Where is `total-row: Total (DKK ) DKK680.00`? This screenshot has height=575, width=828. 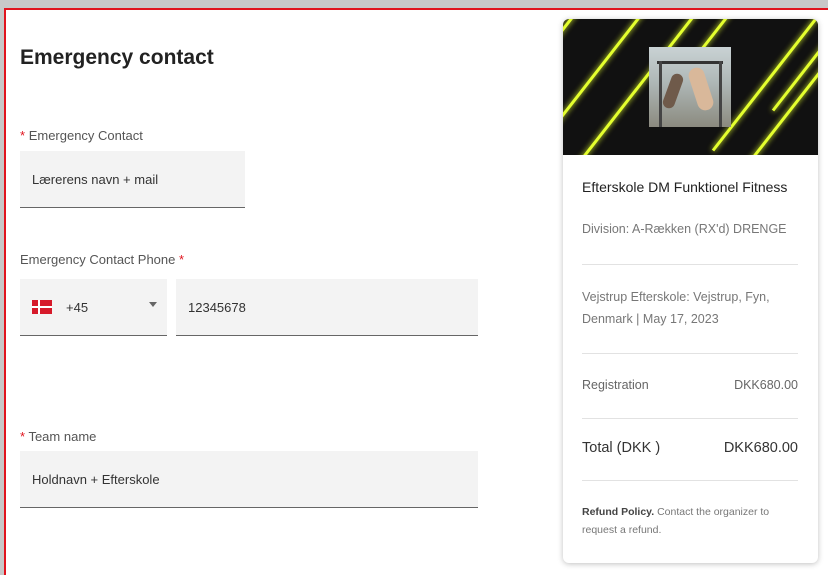 total-row: Total (DKK ) DKK680.00 is located at coordinates (690, 448).